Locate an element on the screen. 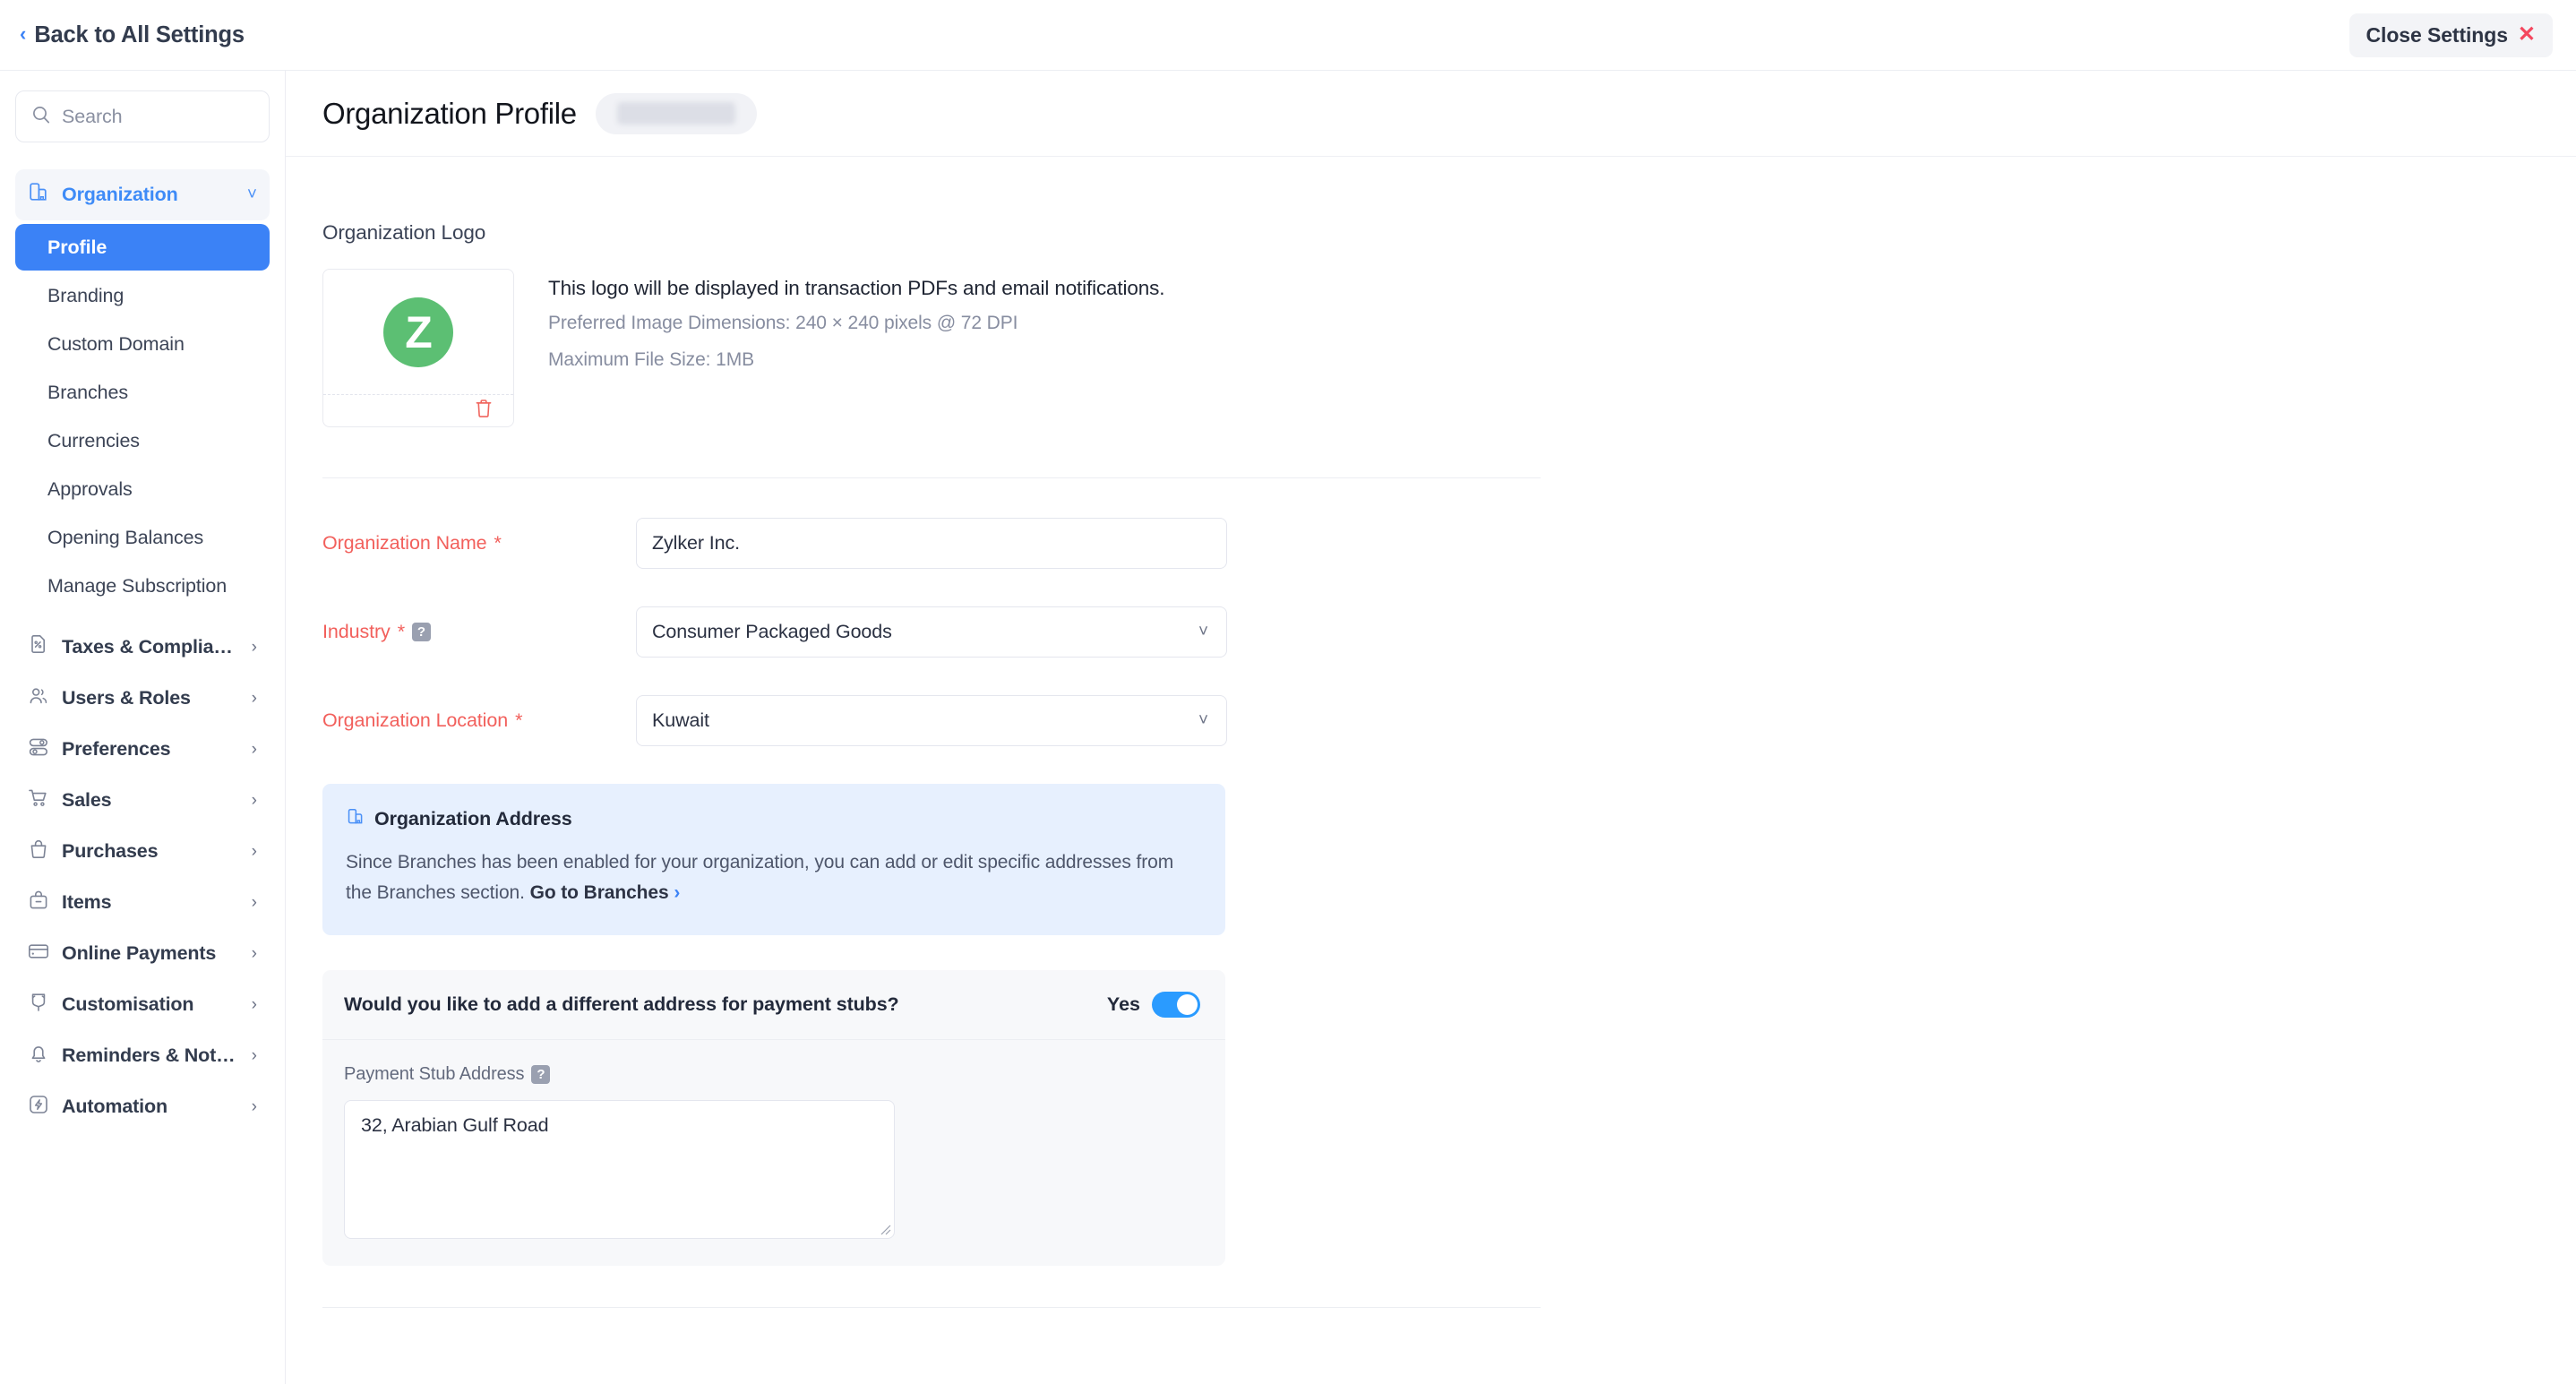 This screenshot has width=2576, height=1384. payment-stub-toggle-wrap: Yes is located at coordinates (1153, 1005).